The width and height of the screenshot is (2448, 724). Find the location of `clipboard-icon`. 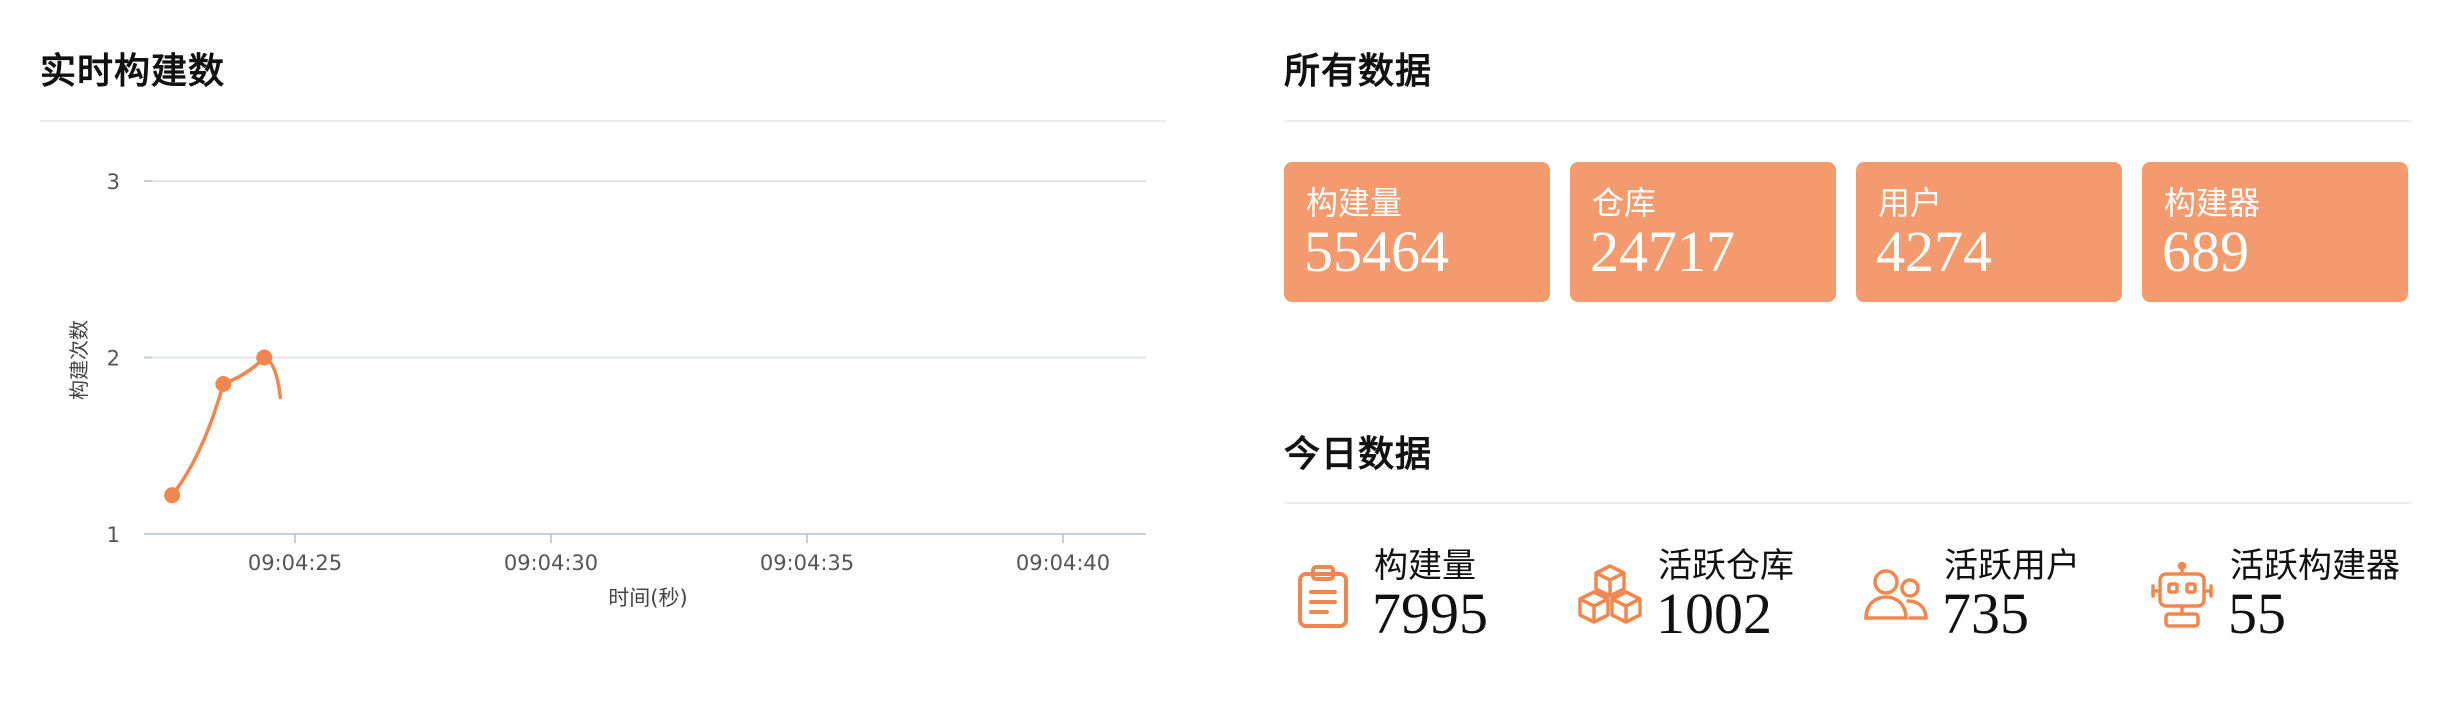

clipboard-icon is located at coordinates (1323, 596).